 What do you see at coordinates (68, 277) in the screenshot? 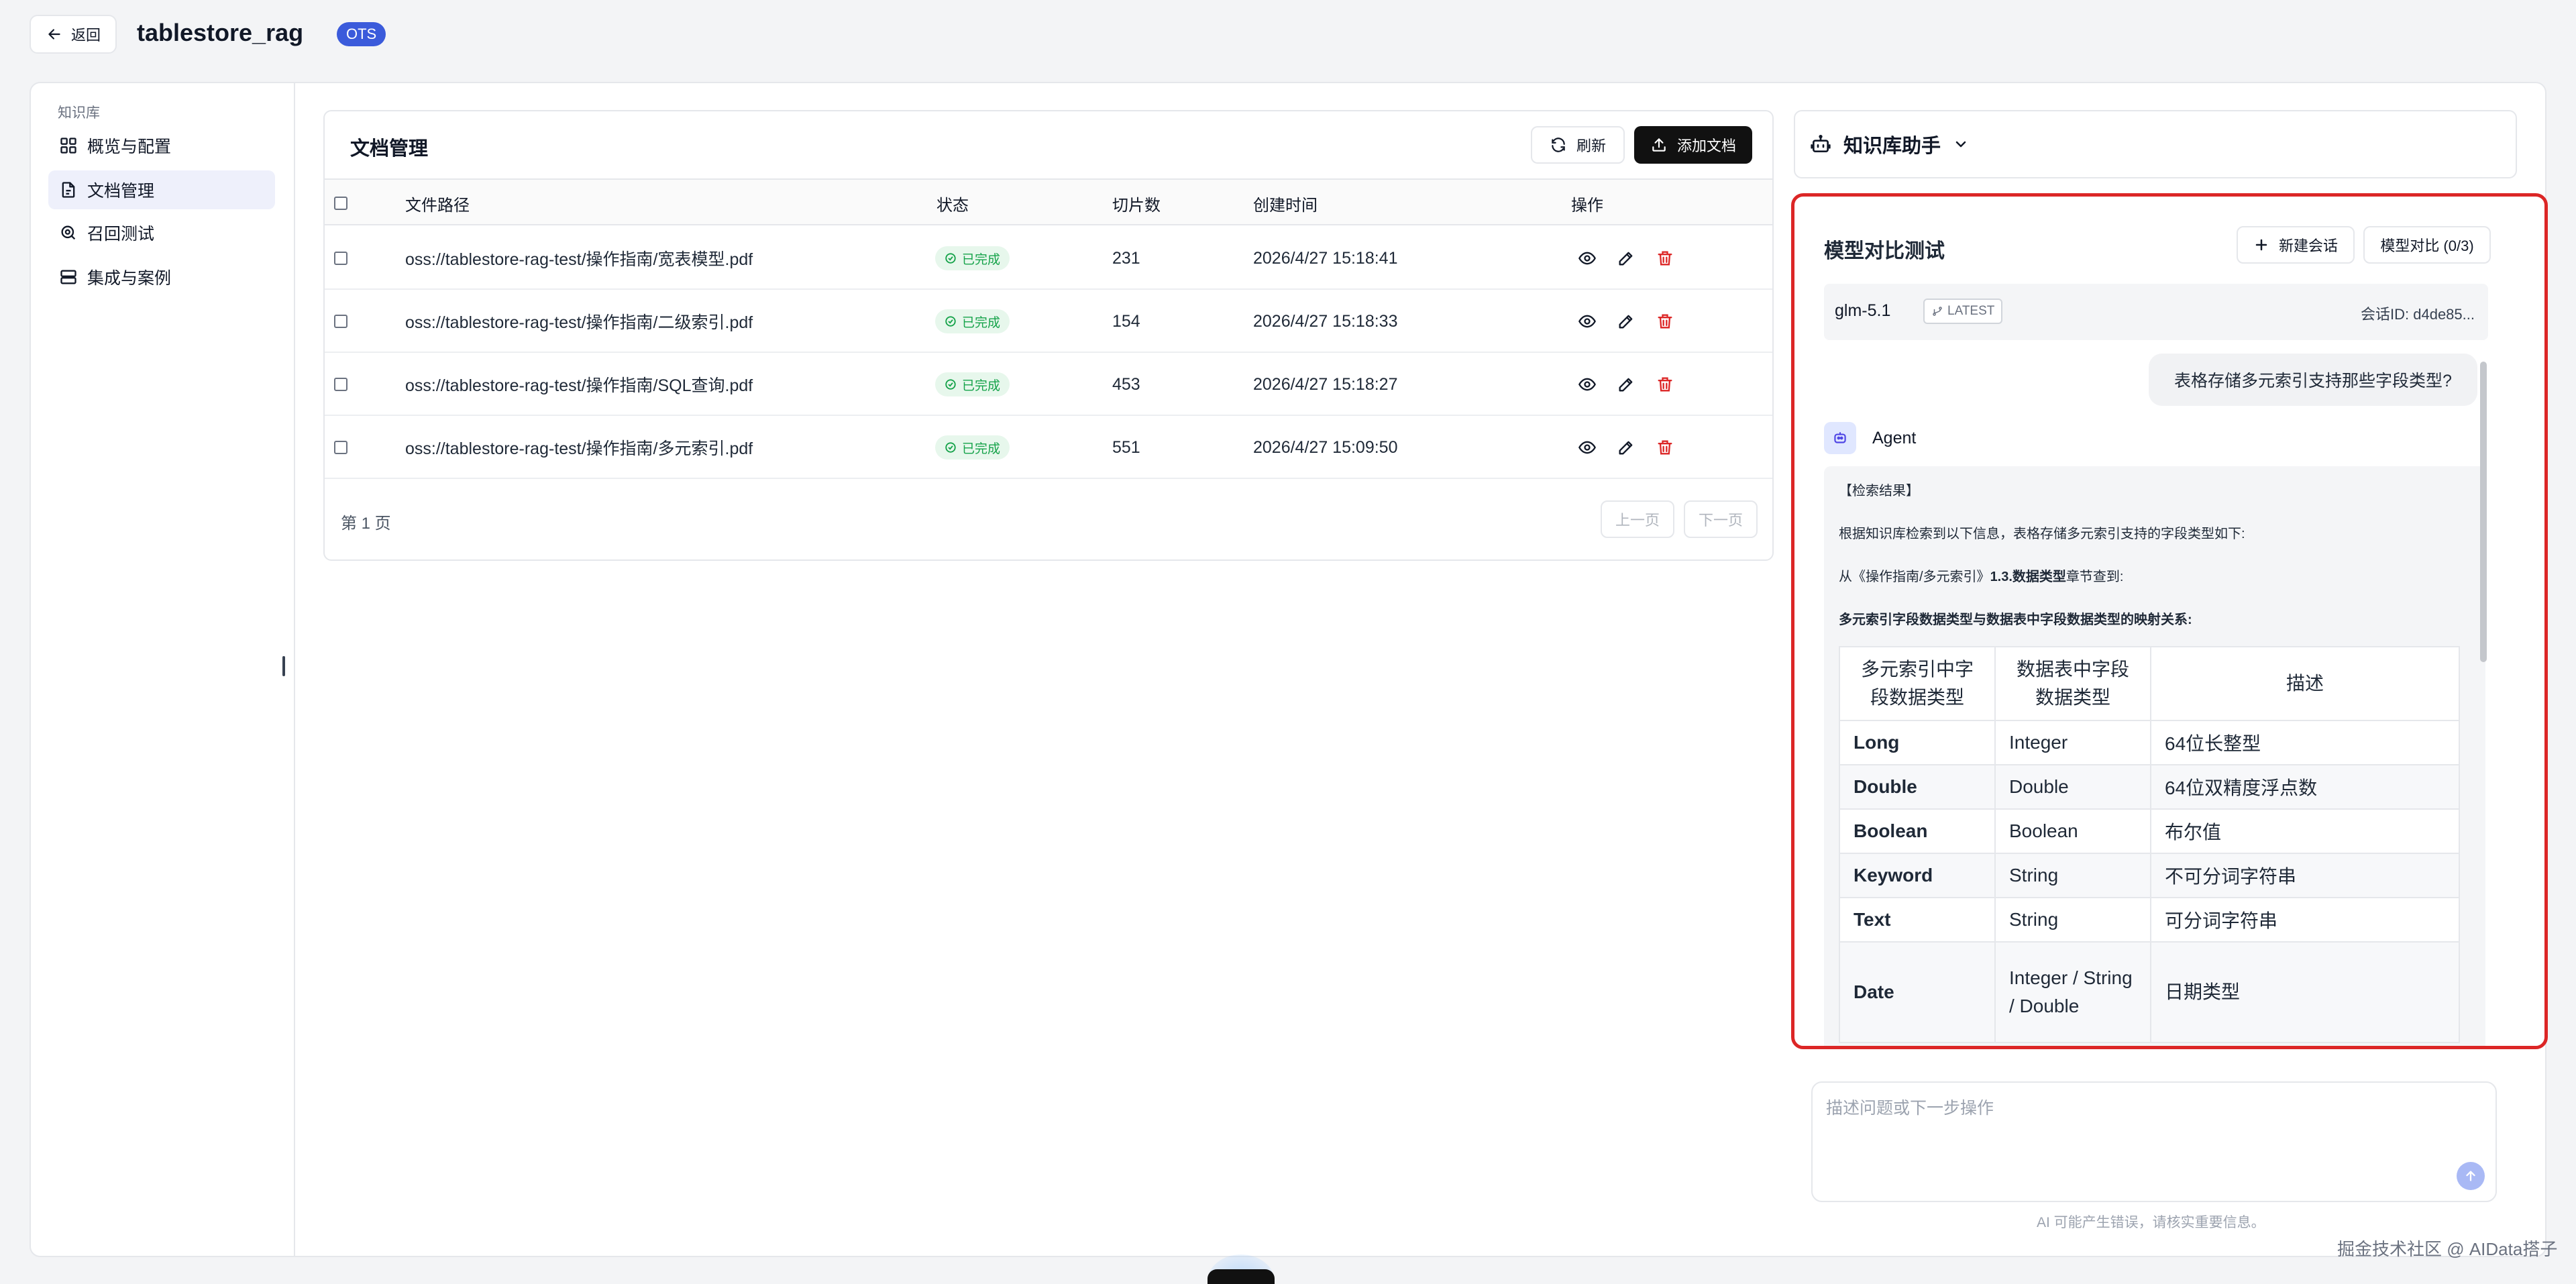
I see `server-icon` at bounding box center [68, 277].